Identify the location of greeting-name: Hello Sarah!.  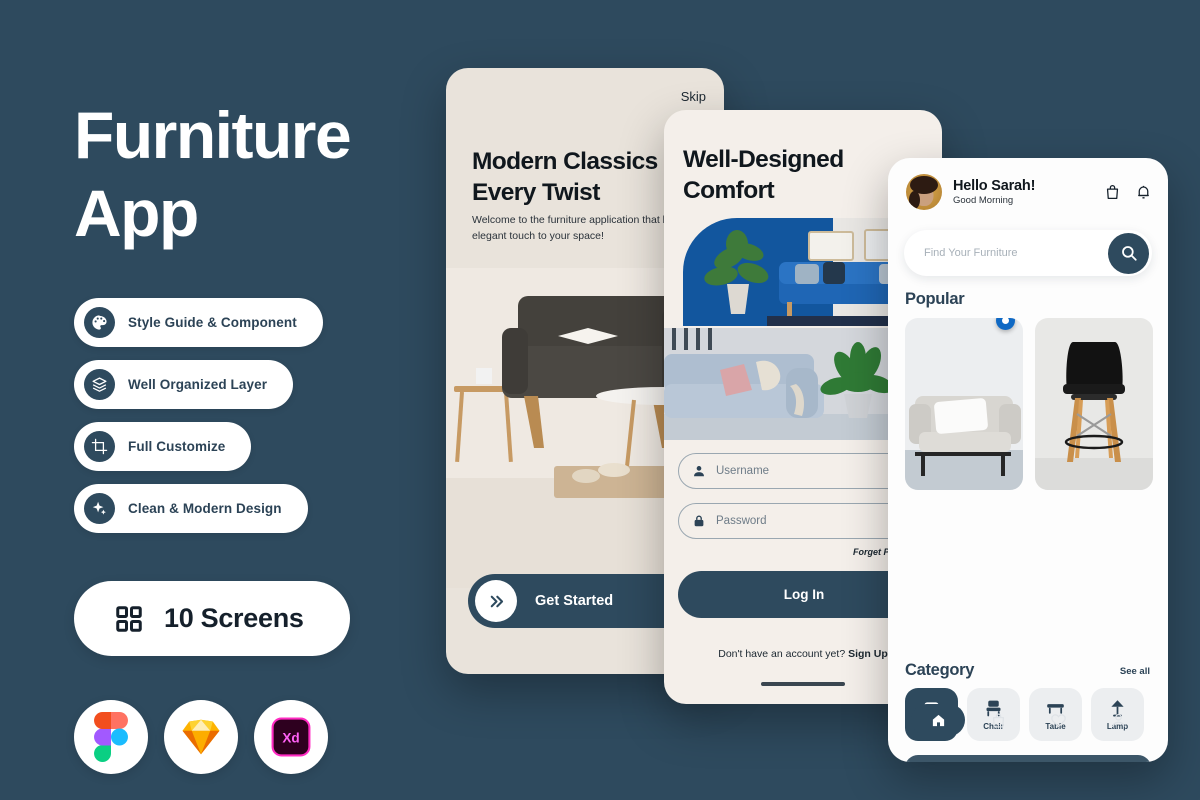
(994, 186).